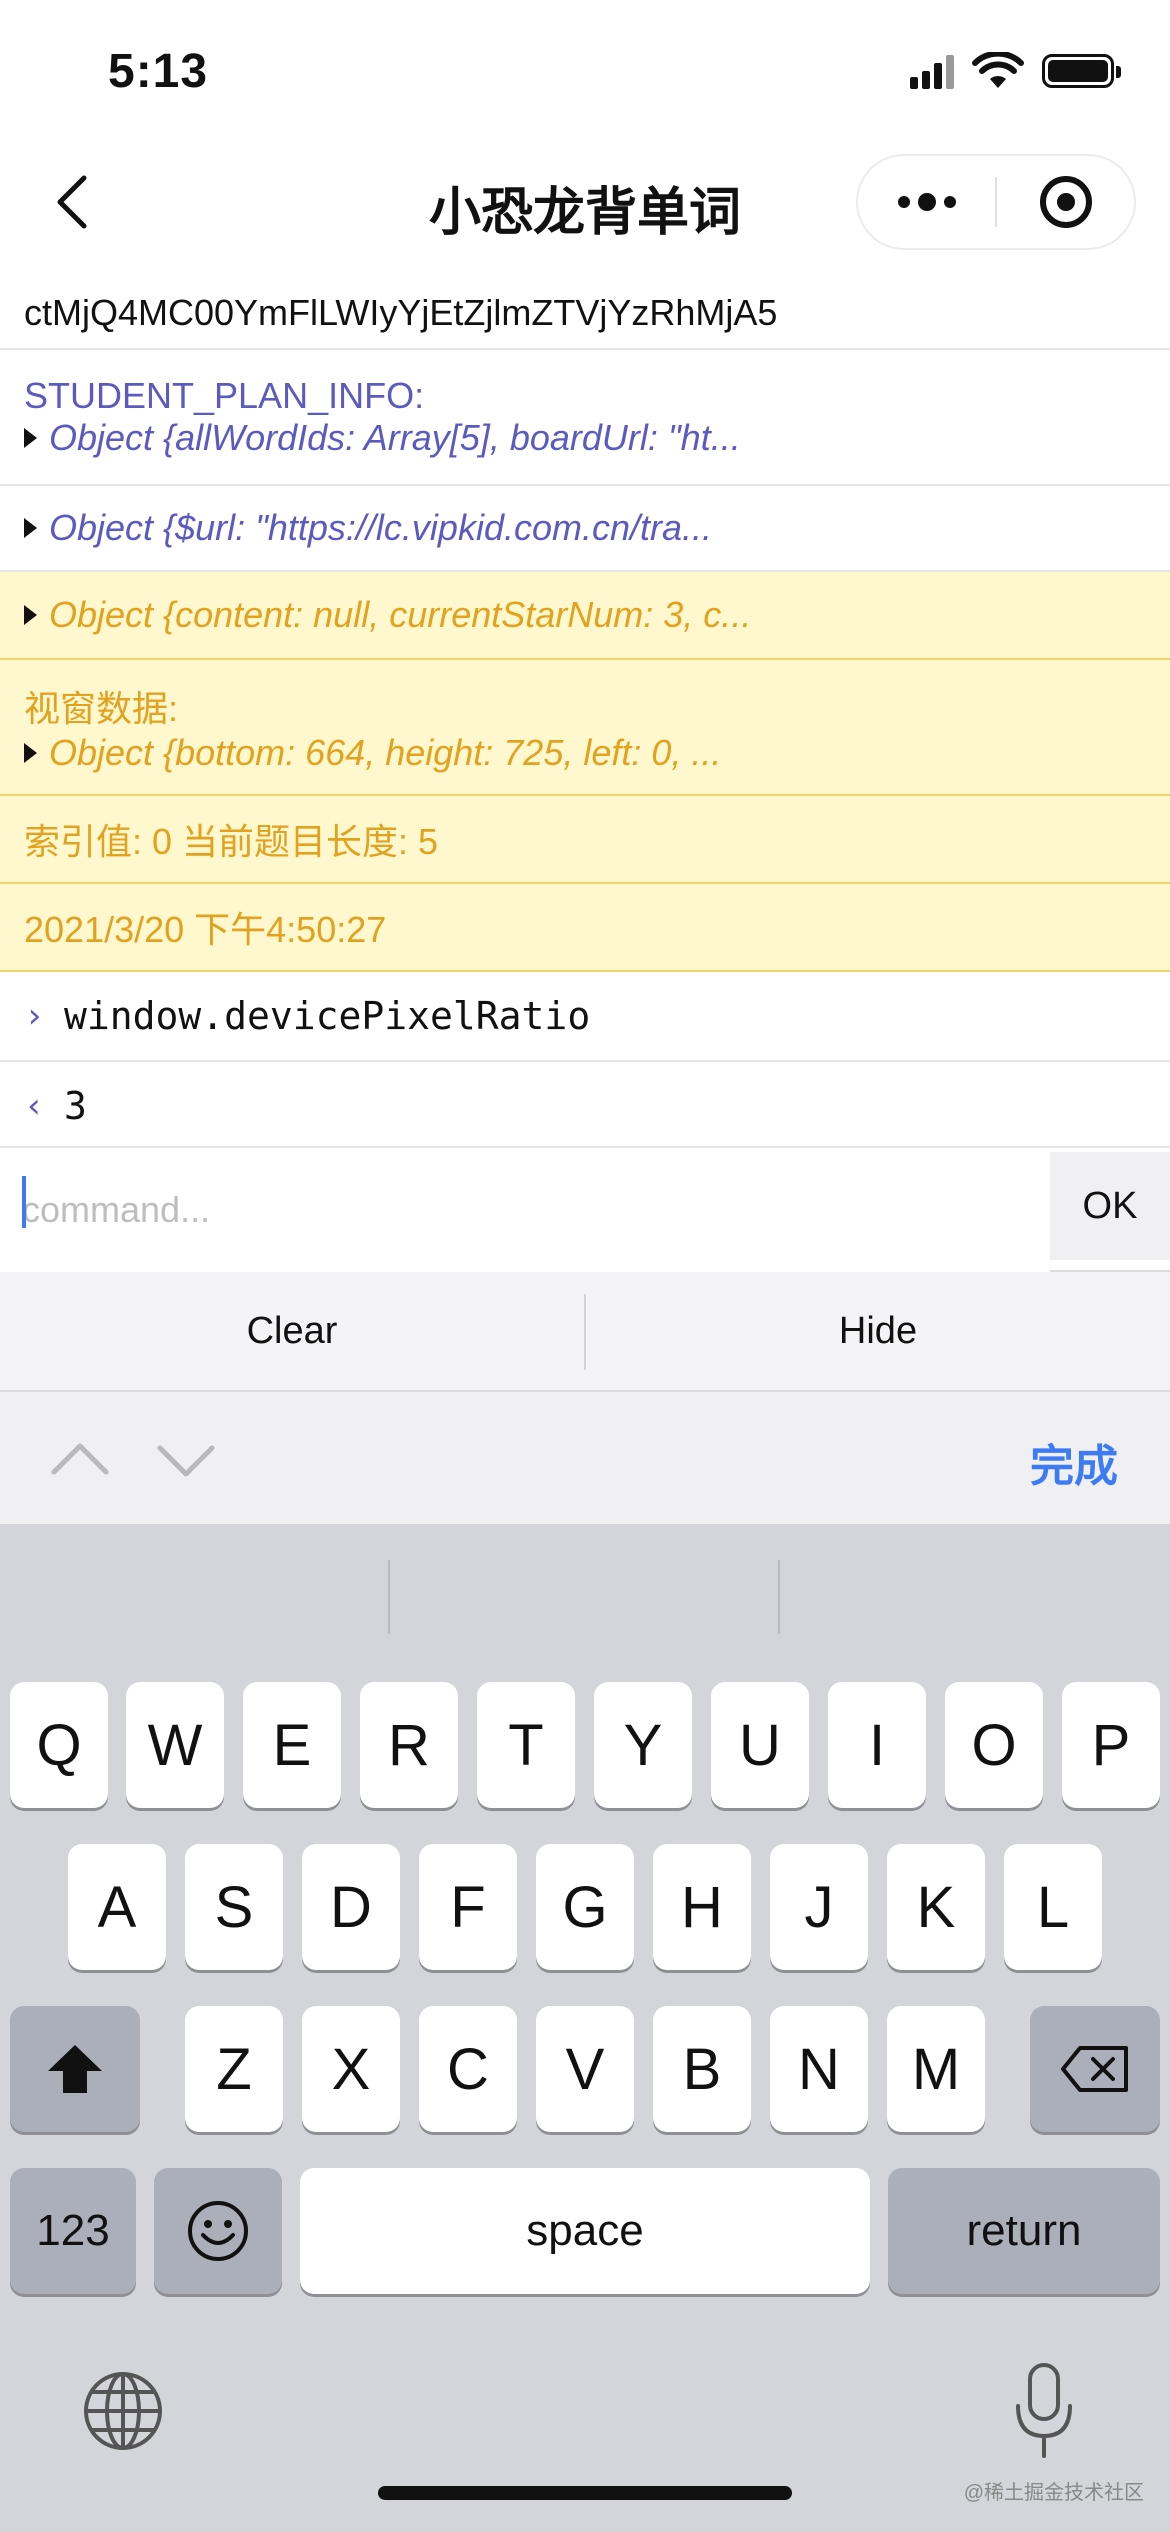 The width and height of the screenshot is (1170, 2532). What do you see at coordinates (585, 70) in the screenshot?
I see `status-bar: 5:13` at bounding box center [585, 70].